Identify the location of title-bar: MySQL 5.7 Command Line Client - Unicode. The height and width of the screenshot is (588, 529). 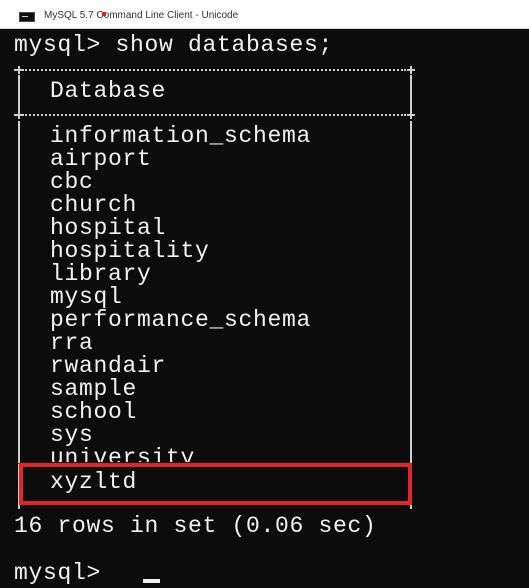
(264, 14).